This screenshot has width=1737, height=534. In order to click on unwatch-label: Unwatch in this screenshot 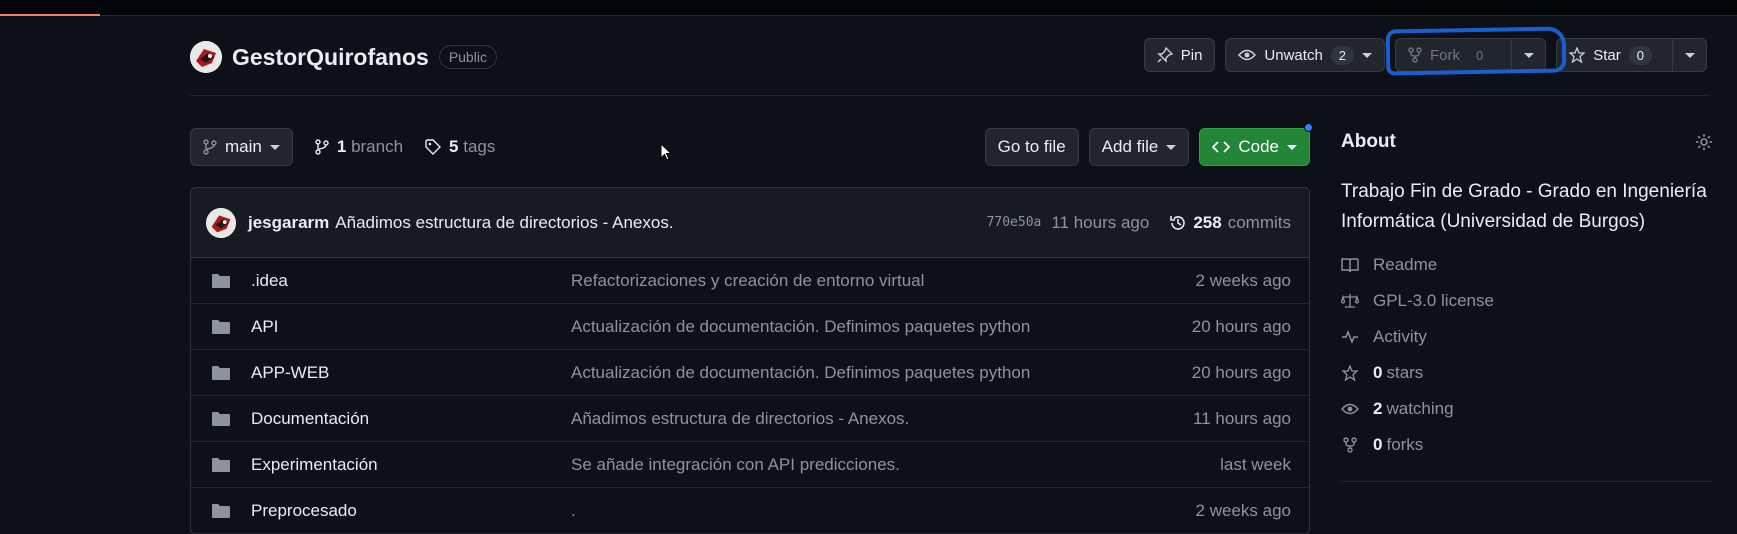, I will do `click(1293, 55)`.